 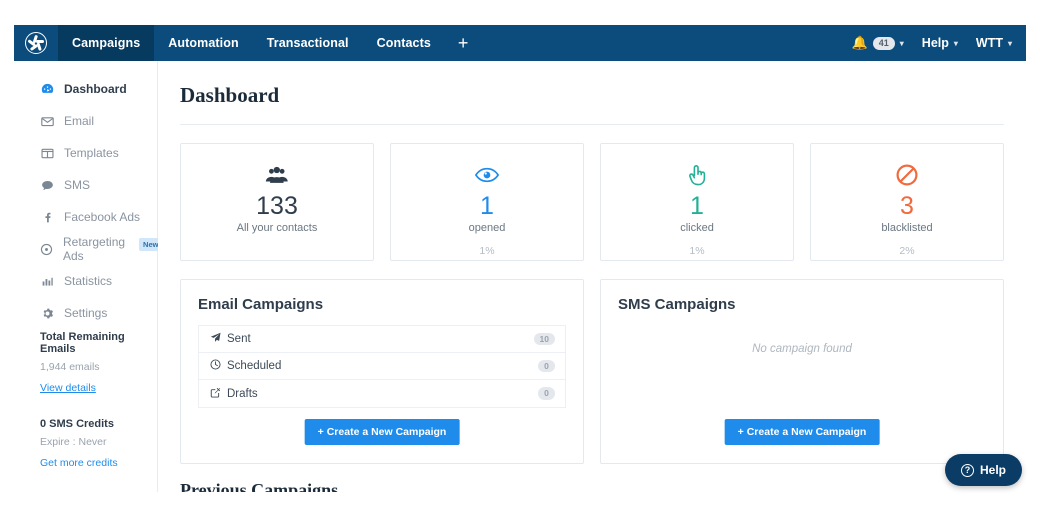 I want to click on stat-card-clicked-pct: 1%, so click(x=697, y=251).